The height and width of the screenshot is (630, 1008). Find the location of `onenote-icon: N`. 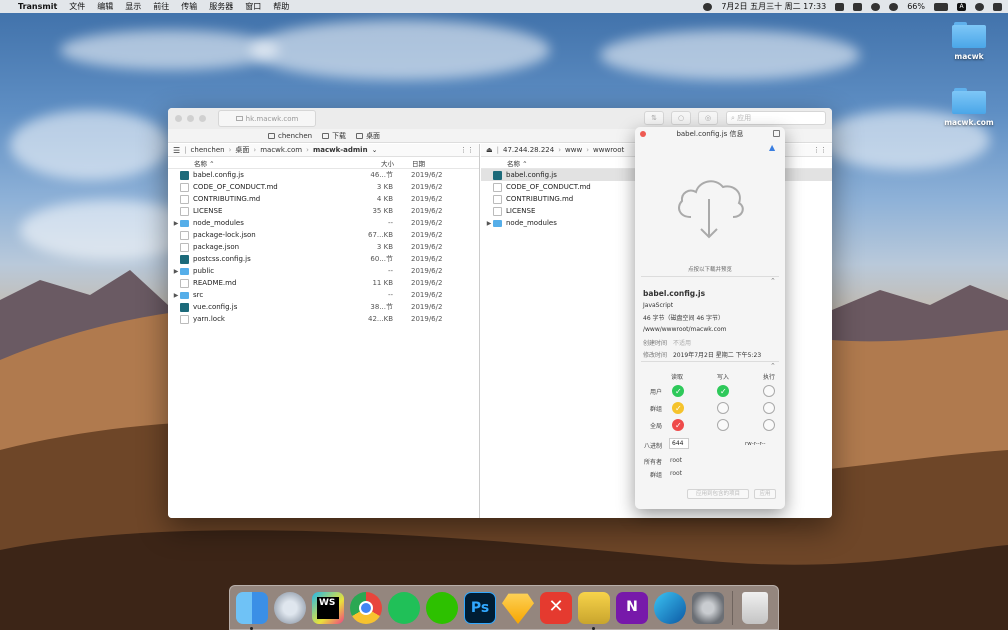

onenote-icon: N is located at coordinates (632, 608).